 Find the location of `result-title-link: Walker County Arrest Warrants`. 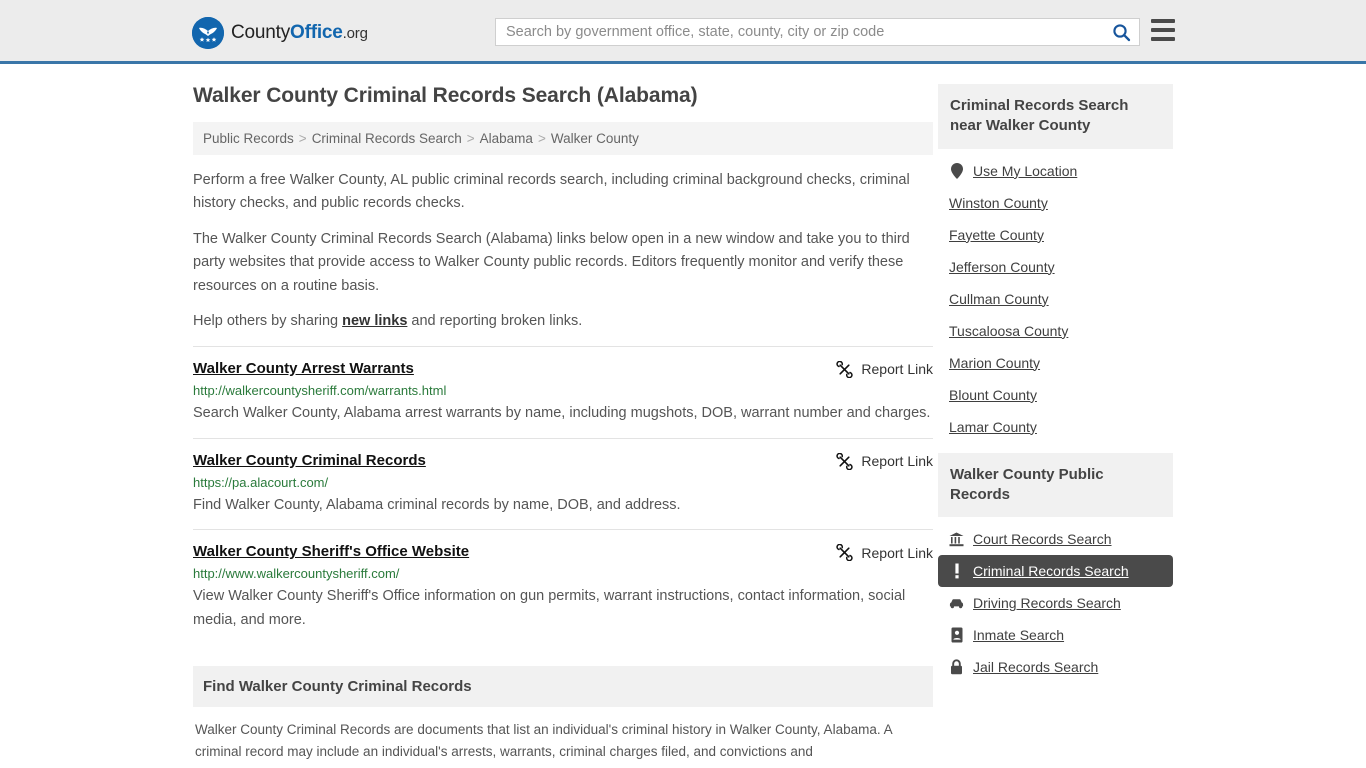

result-title-link: Walker County Arrest Warrants is located at coordinates (303, 369).